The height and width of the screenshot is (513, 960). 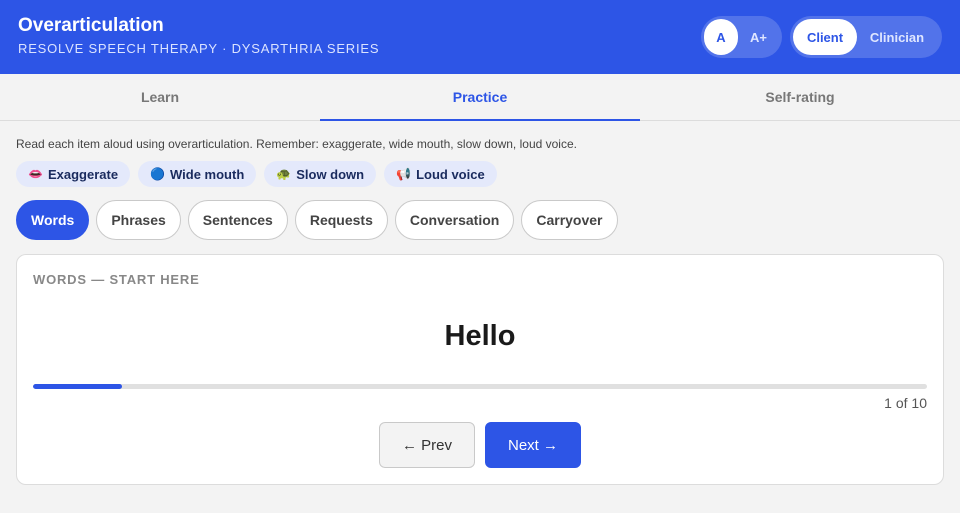 I want to click on blue-circle-icon: 🔵, so click(x=157, y=174).